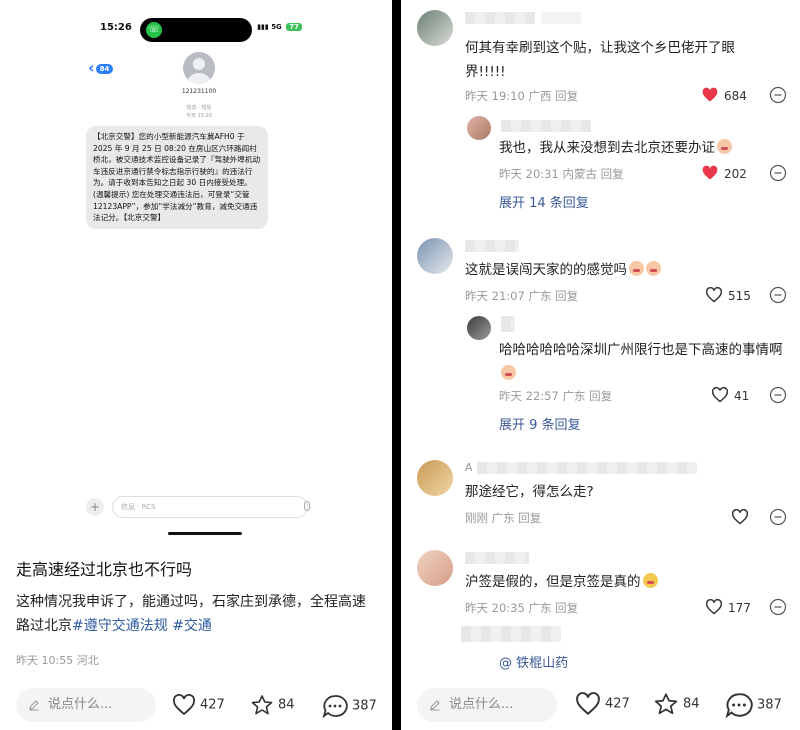 The width and height of the screenshot is (800, 730). Describe the element at coordinates (104, 68) in the screenshot. I see `unread-badge: 84` at that location.